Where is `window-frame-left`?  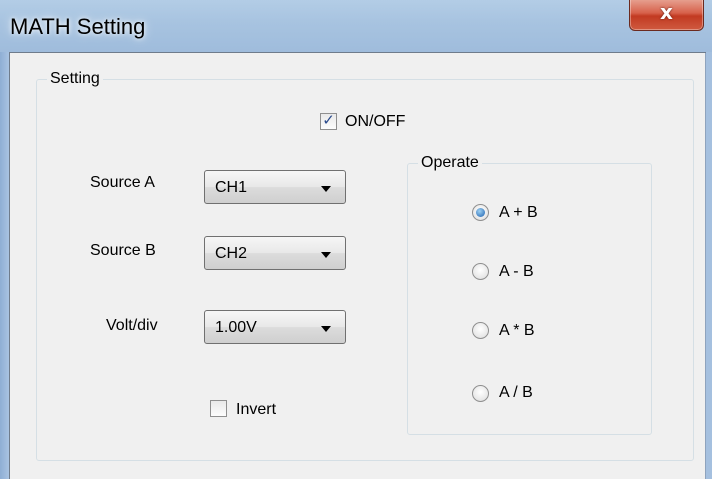
window-frame-left is located at coordinates (4, 265).